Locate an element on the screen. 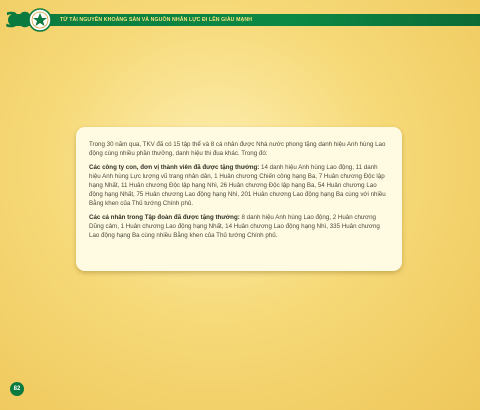 The width and height of the screenshot is (480, 410). logo: 30 is located at coordinates (28, 20).